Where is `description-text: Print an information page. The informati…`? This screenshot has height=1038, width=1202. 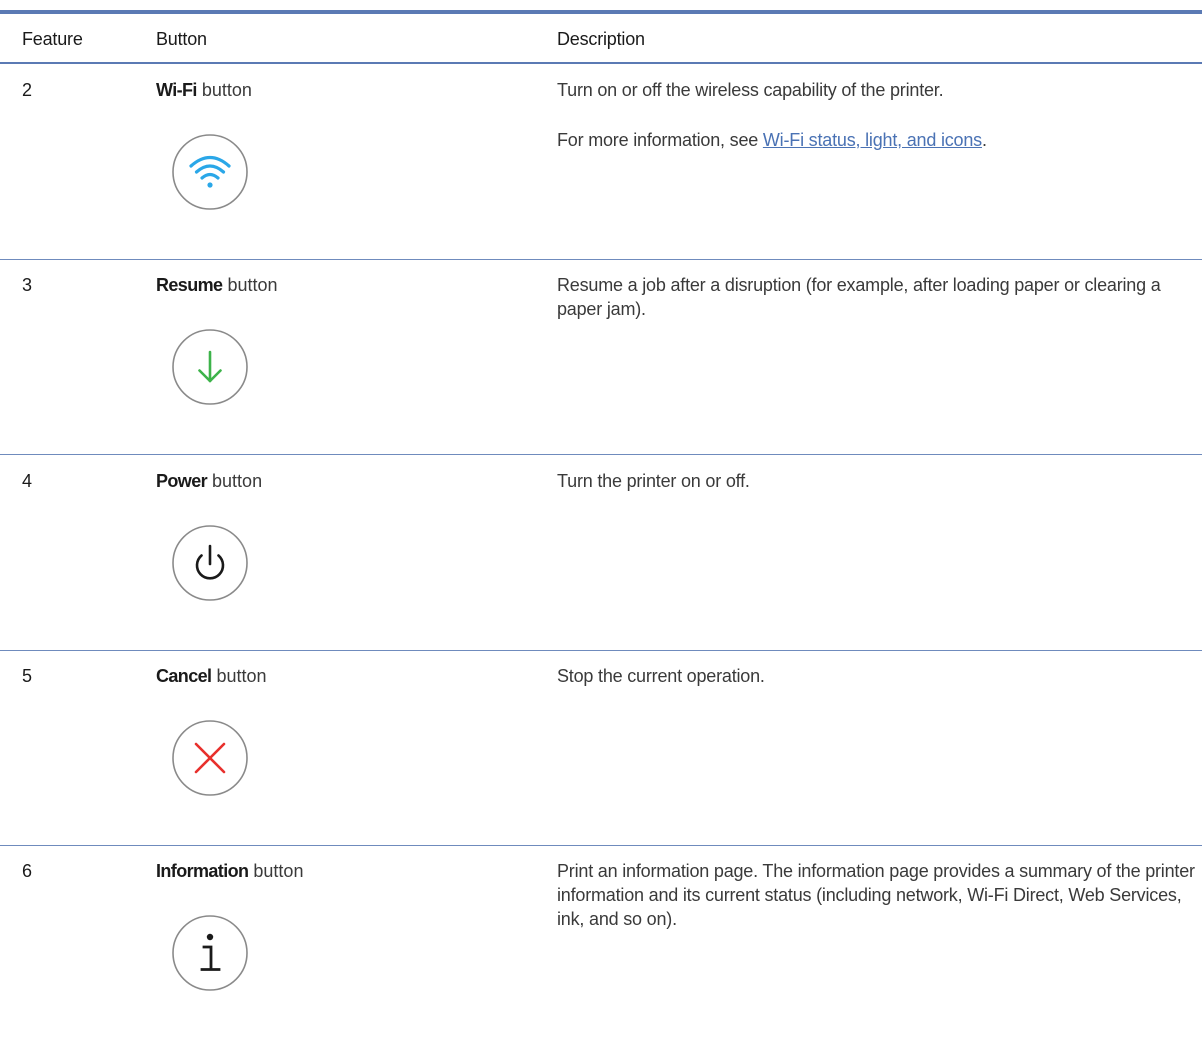
description-text: Print an information page. The informati… is located at coordinates (876, 895).